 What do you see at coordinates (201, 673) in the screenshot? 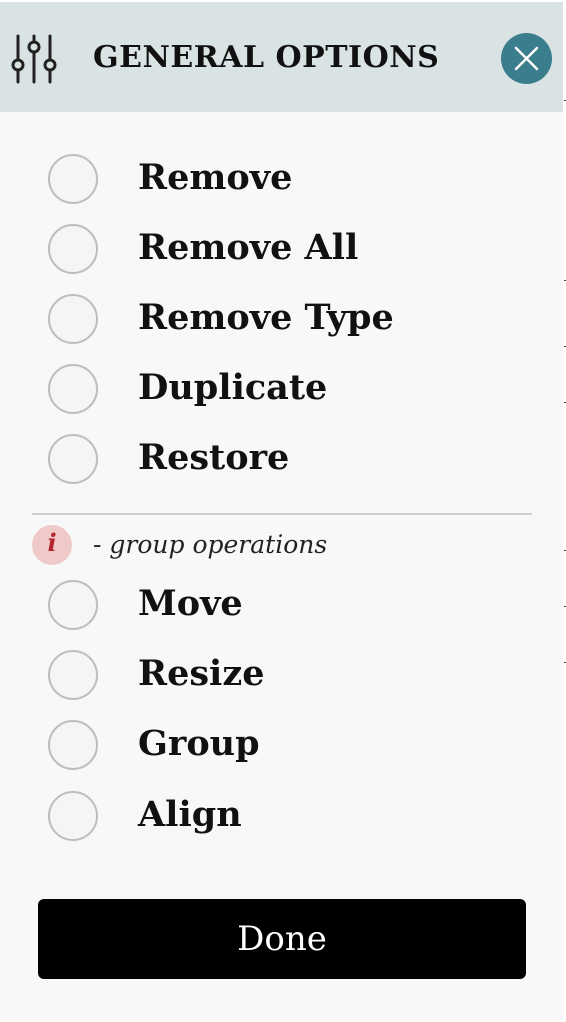
I see `option-label: Resize` at bounding box center [201, 673].